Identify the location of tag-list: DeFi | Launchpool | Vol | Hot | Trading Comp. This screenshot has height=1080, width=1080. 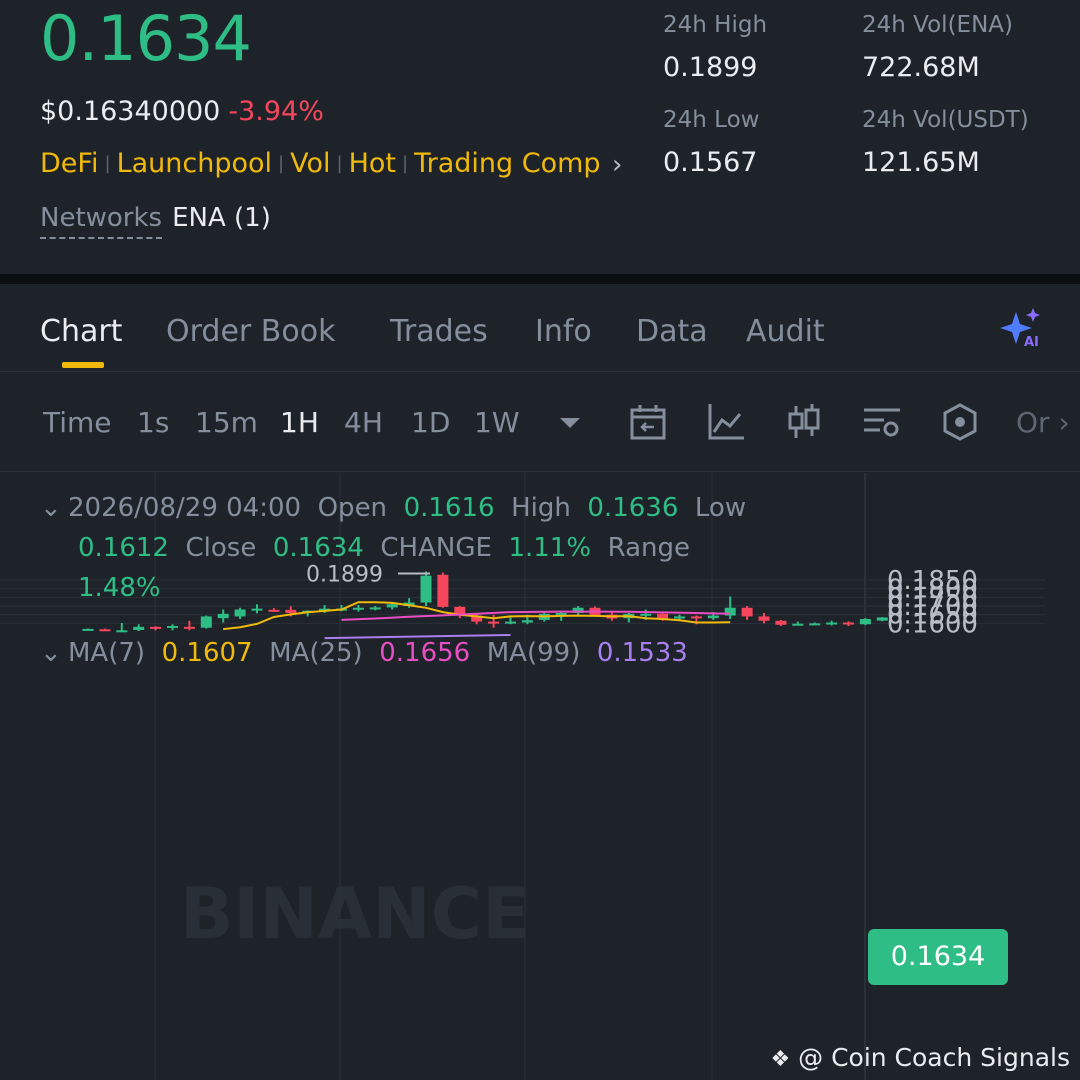
(336, 163).